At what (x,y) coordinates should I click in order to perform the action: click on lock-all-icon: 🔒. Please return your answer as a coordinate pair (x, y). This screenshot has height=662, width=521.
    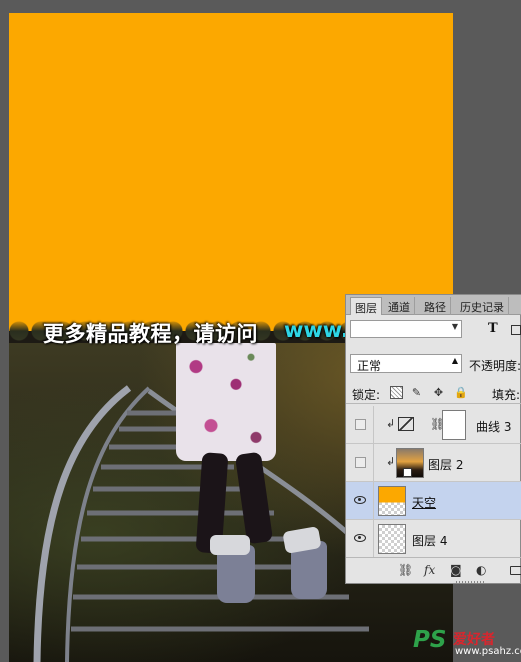
    Looking at the image, I should click on (461, 392).